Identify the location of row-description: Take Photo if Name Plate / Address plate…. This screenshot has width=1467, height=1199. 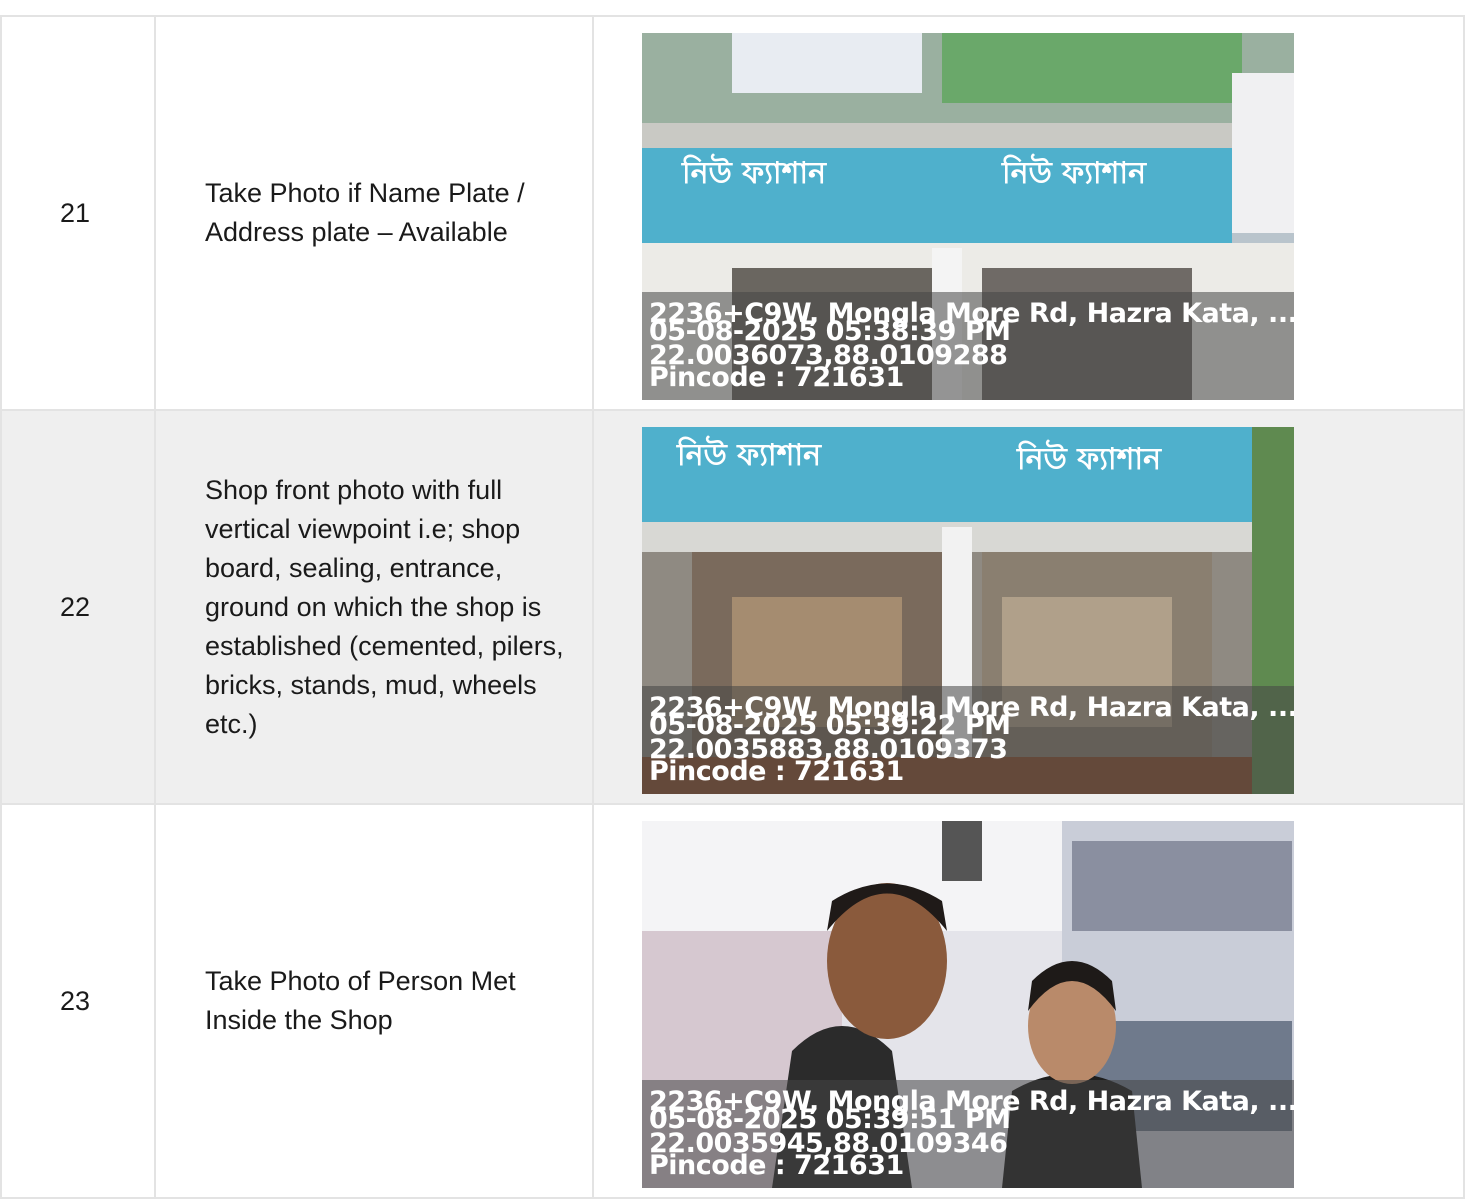
(374, 213).